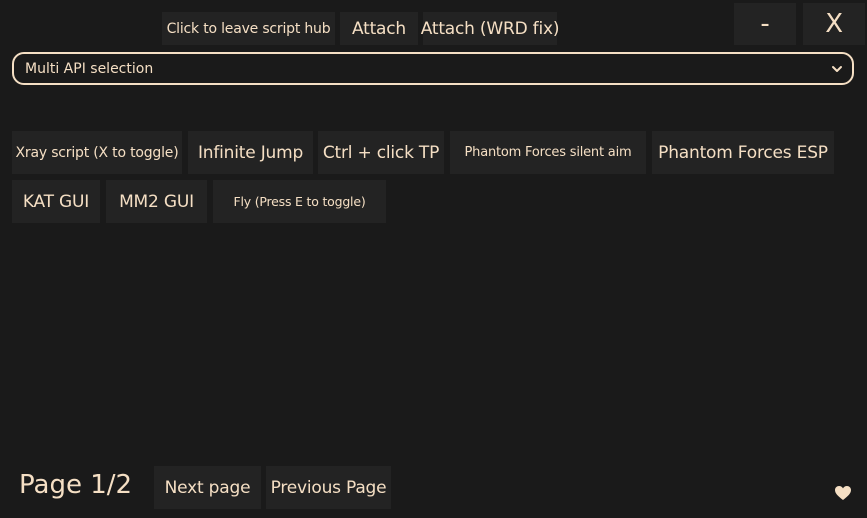 Image resolution: width=867 pixels, height=518 pixels. Describe the element at coordinates (765, 24) in the screenshot. I see `minimize-button: -` at that location.